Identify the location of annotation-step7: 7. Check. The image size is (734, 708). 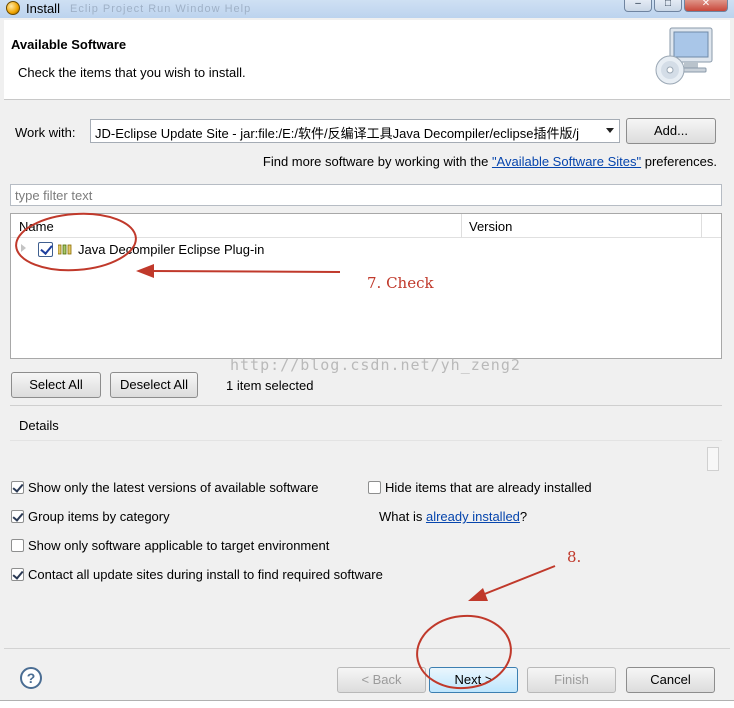
(400, 283).